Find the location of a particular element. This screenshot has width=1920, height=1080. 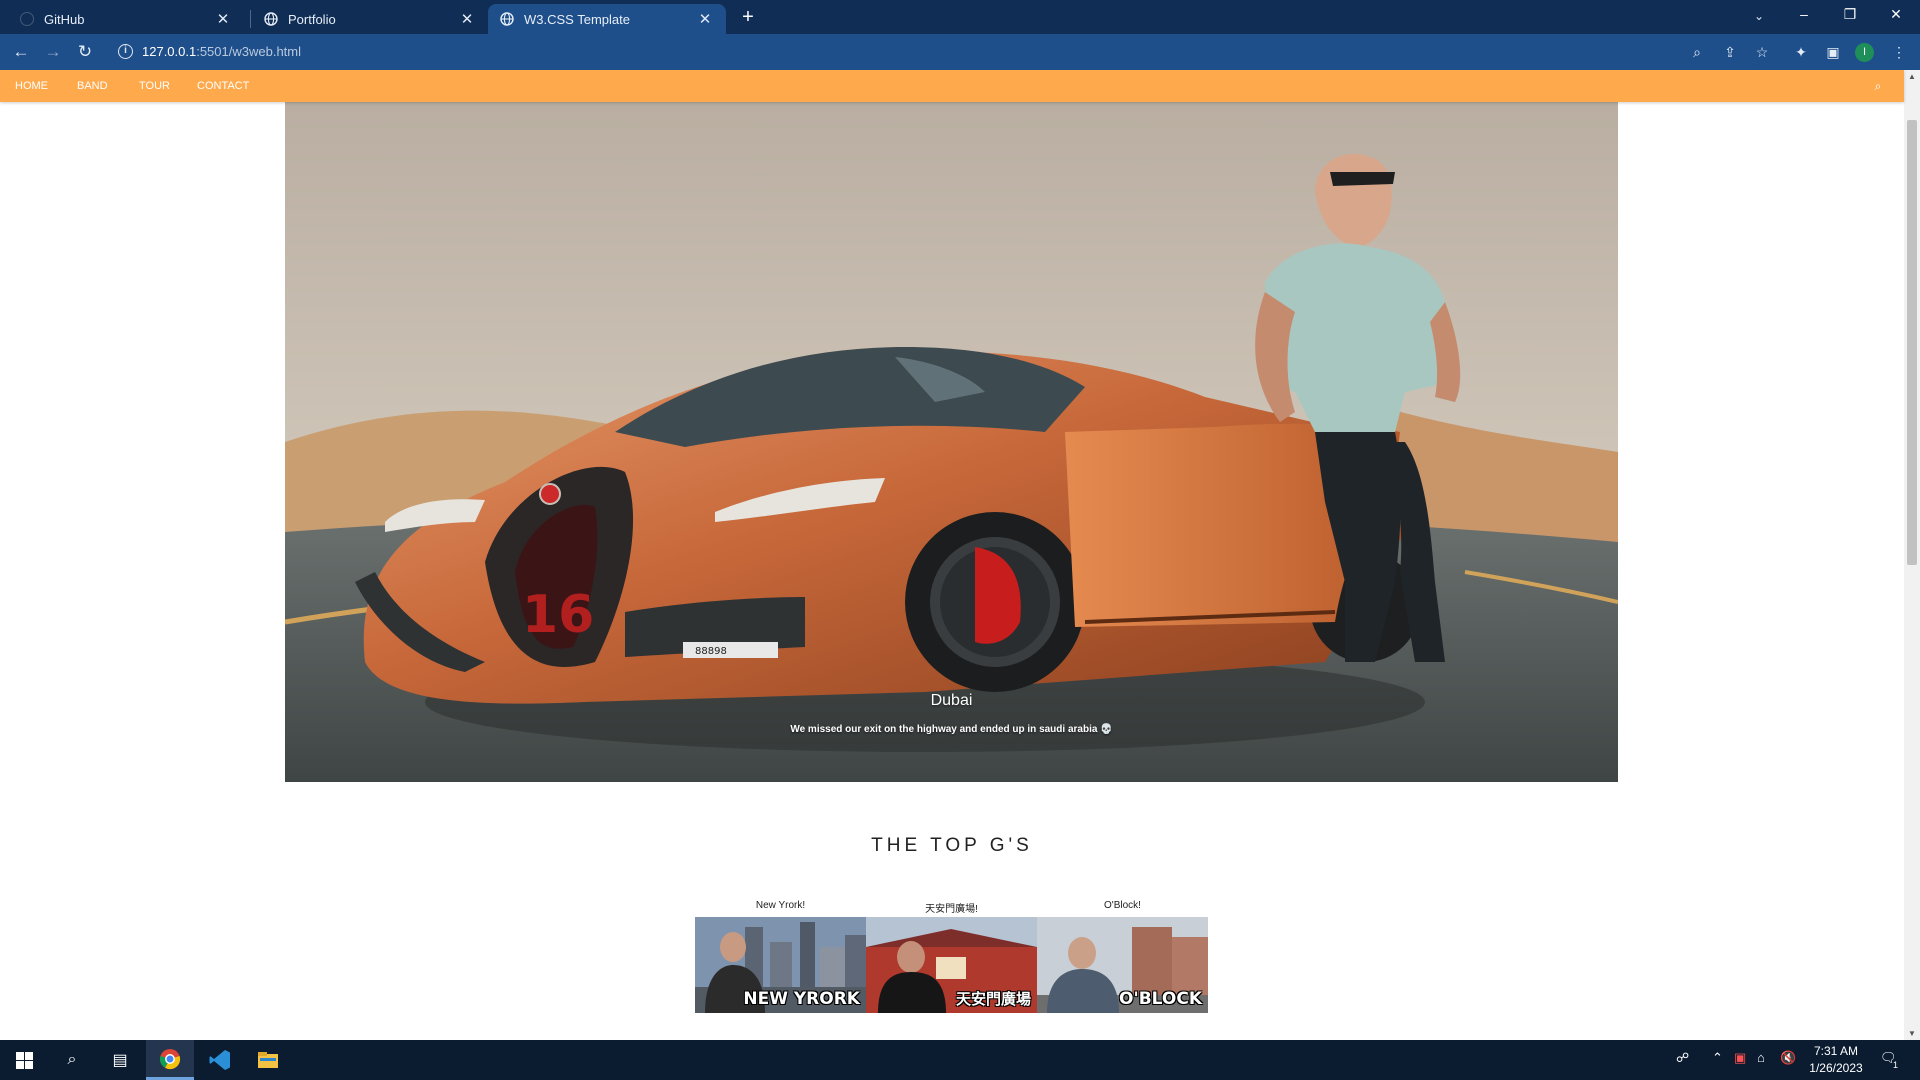

profile-avatar: I is located at coordinates (1864, 52).